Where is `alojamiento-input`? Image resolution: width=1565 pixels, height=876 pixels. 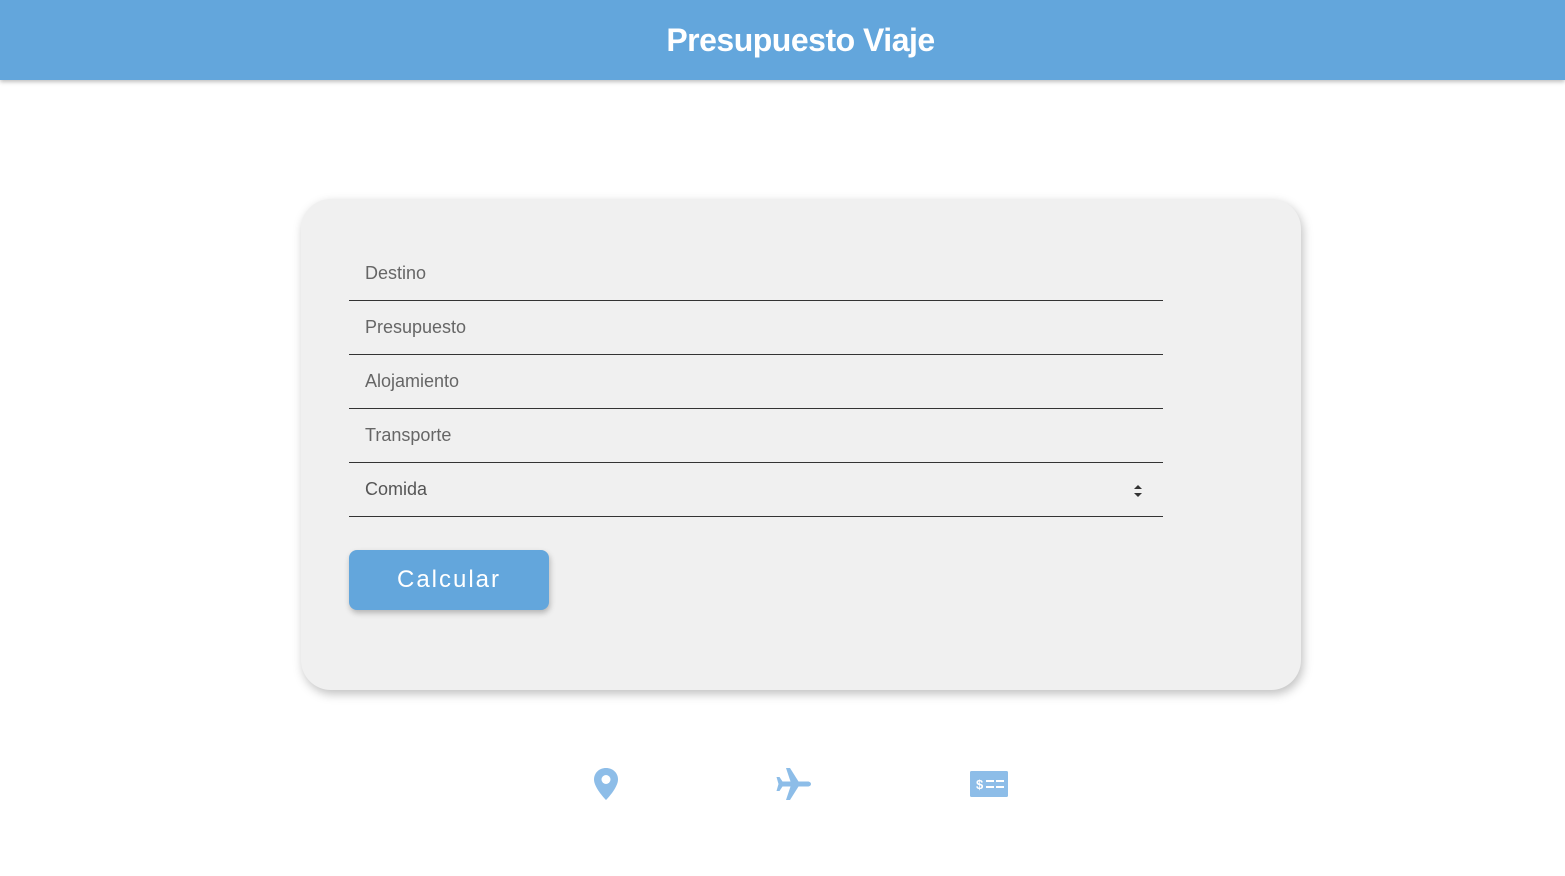
alojamiento-input is located at coordinates (764, 381).